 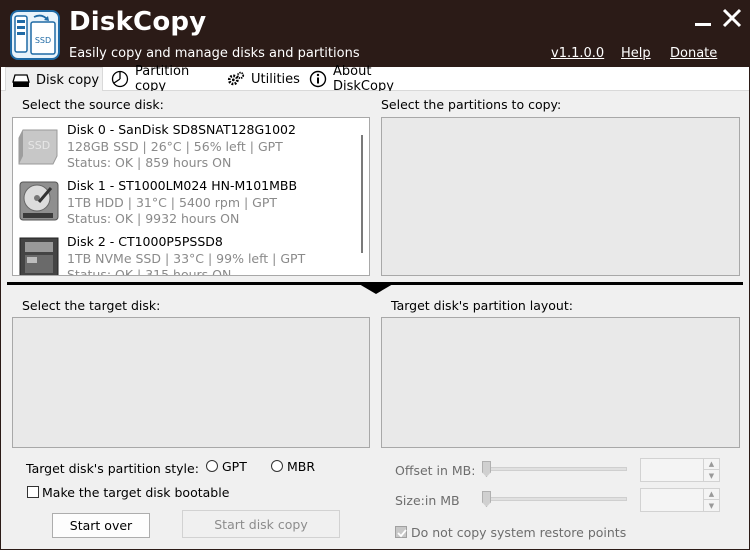 I want to click on target-disk-list, so click(x=191, y=382).